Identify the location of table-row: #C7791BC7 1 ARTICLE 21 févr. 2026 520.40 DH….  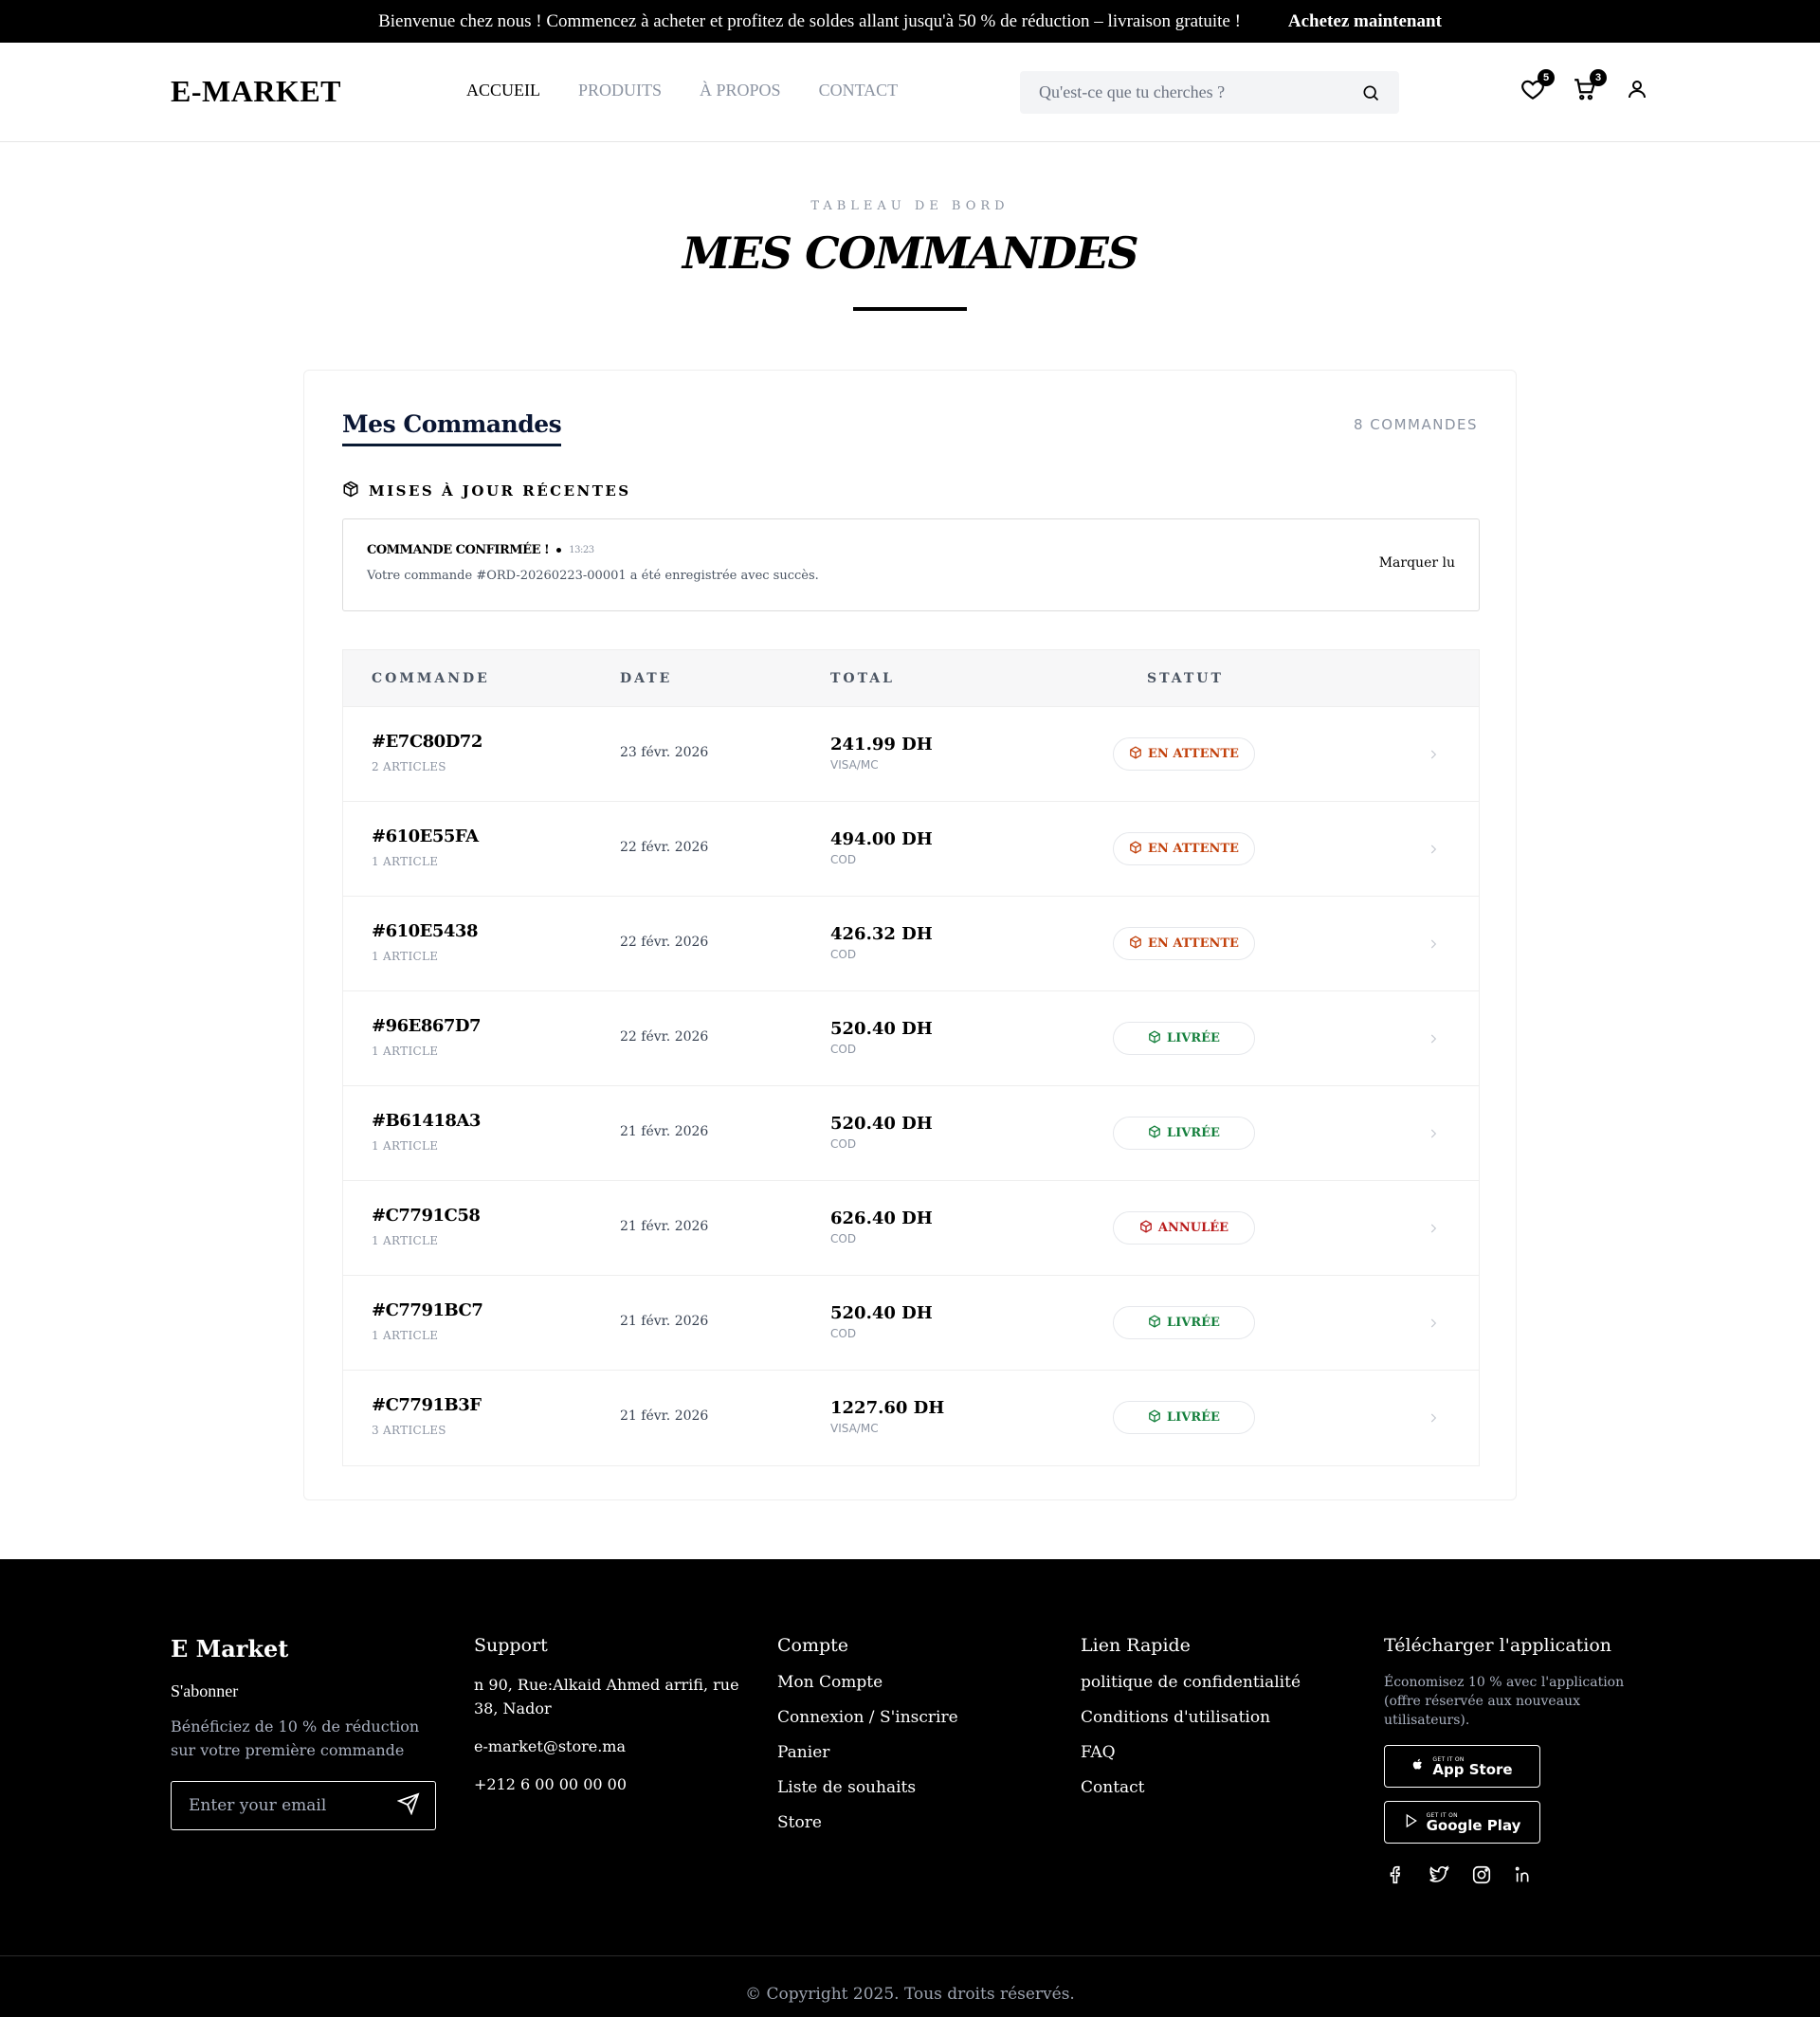
(911, 1323).